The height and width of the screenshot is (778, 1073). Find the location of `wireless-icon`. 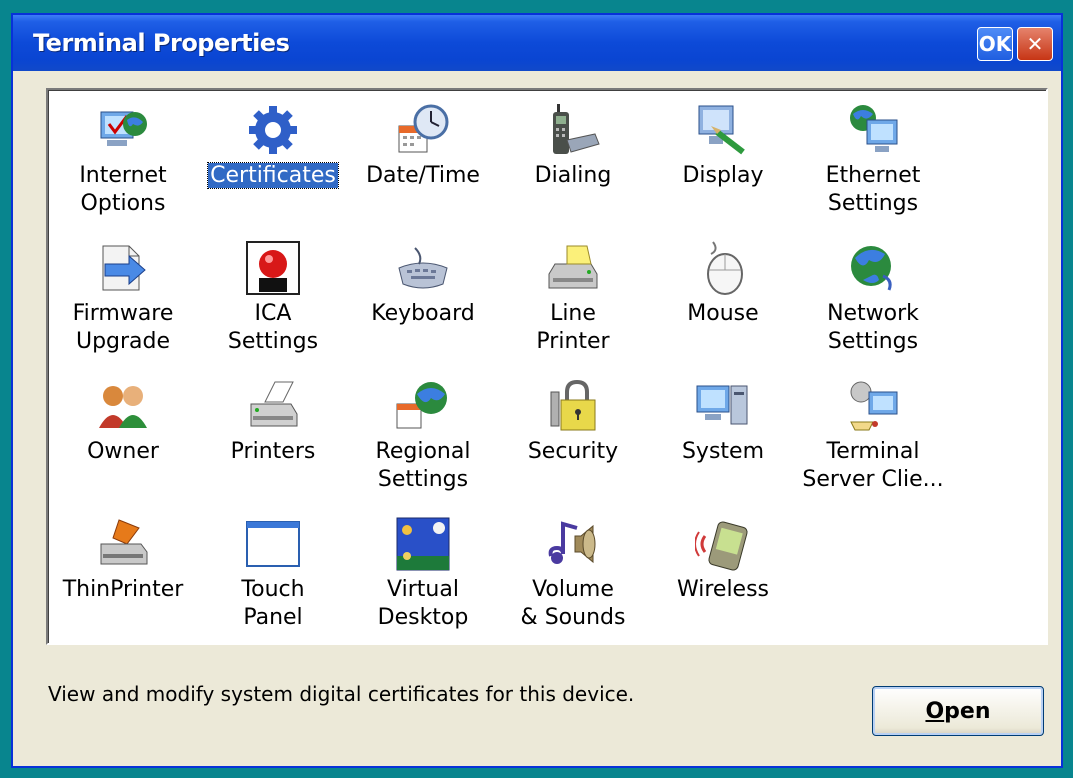

wireless-icon is located at coordinates (722, 544).